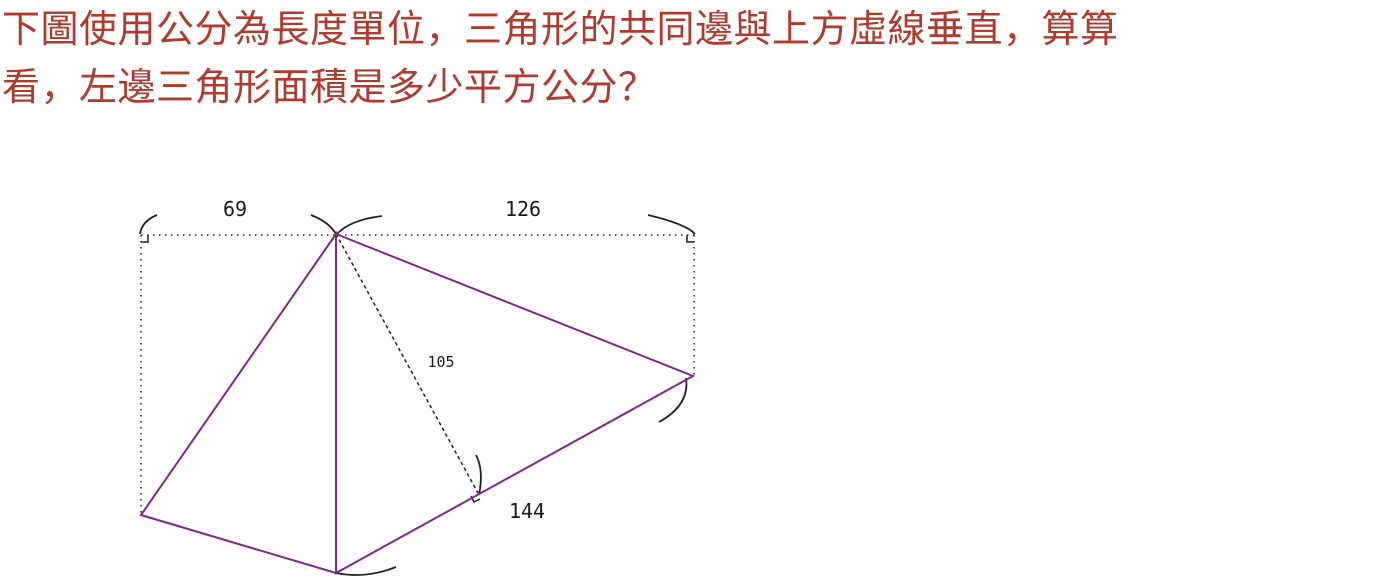 The width and height of the screenshot is (1385, 578). What do you see at coordinates (527, 511) in the screenshot?
I see `label-base: 144` at bounding box center [527, 511].